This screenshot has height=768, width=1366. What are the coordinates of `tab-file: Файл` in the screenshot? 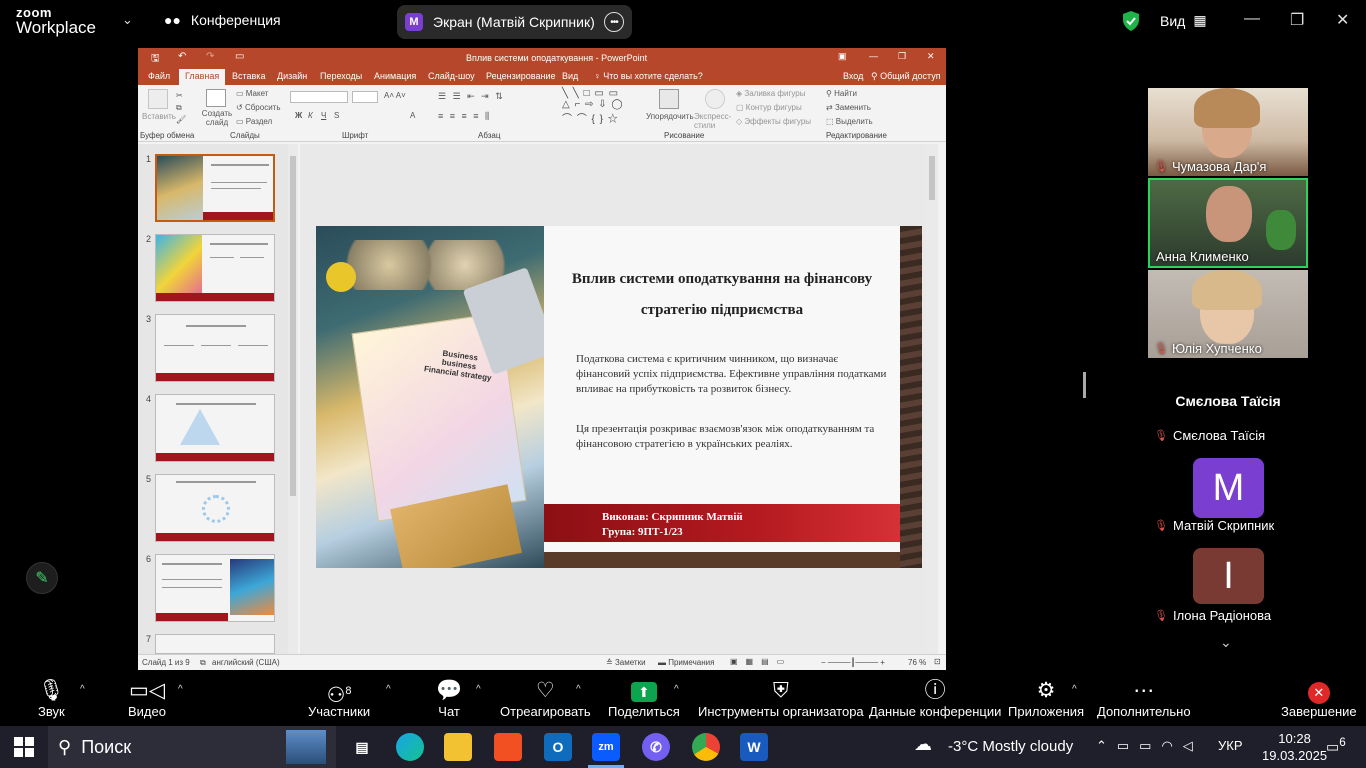 It's located at (159, 76).